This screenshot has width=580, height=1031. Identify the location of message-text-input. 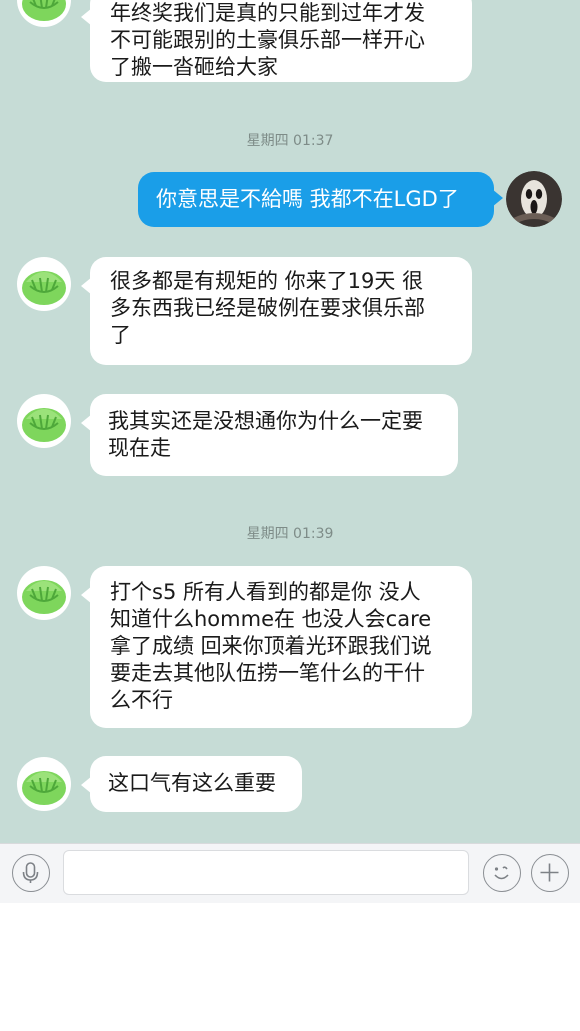
(266, 872).